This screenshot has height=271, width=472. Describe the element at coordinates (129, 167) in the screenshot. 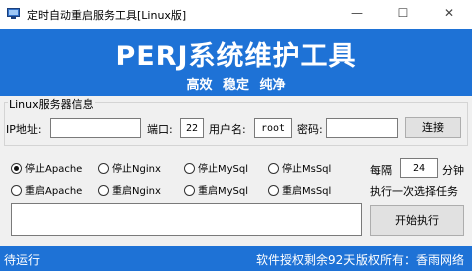

I see `radio-stop-nginx: 停止Nginx` at that location.